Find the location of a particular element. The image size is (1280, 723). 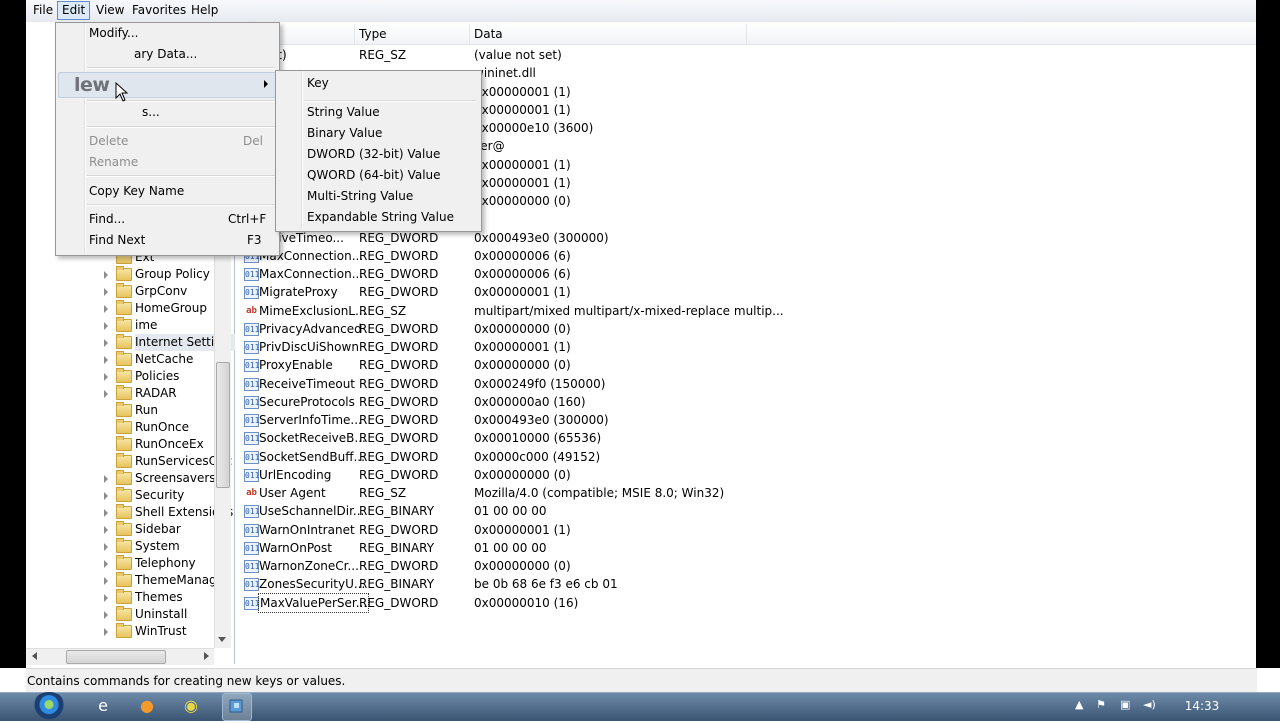

volume-icon: ◄) is located at coordinates (1149, 705).